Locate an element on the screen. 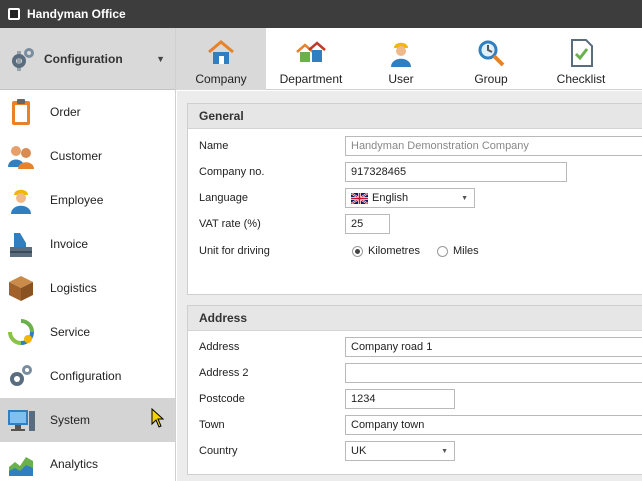 This screenshot has width=642, height=481. invoice-icon is located at coordinates (21, 245).